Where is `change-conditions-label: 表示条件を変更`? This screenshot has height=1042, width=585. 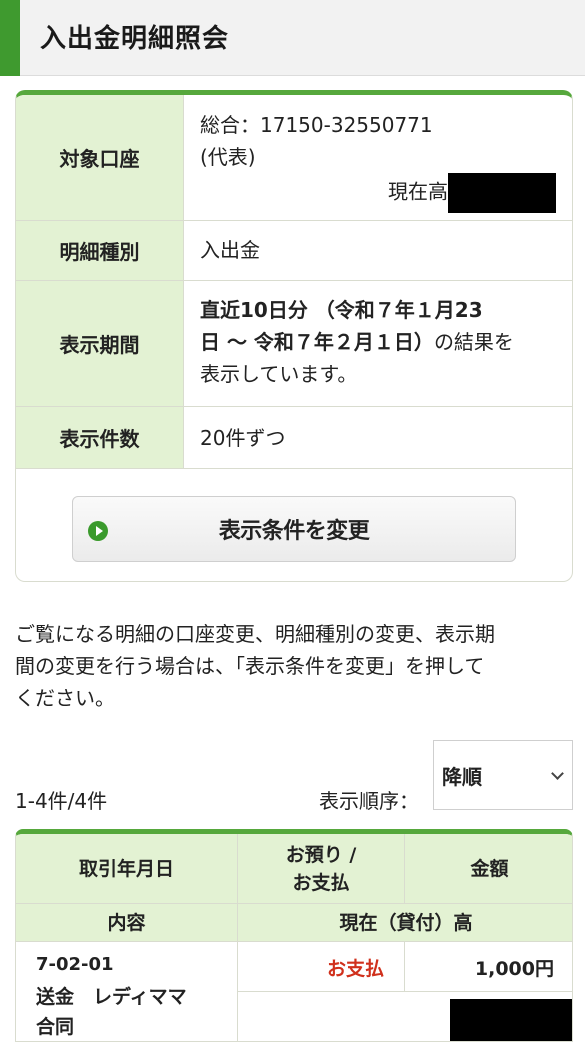
change-conditions-label: 表示条件を変更 is located at coordinates (294, 531).